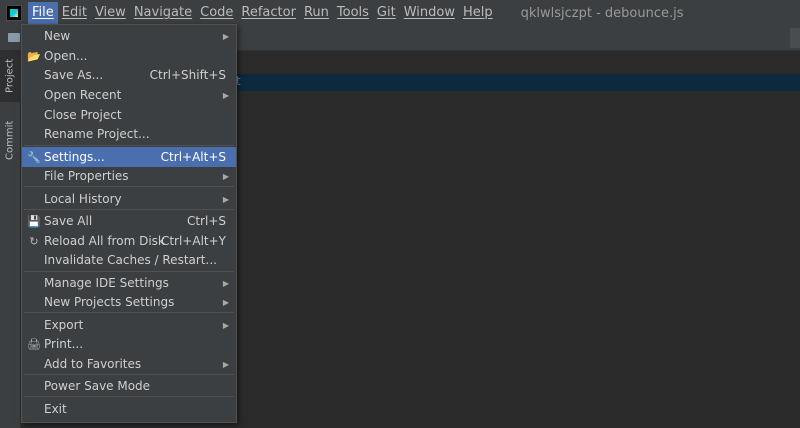 This screenshot has width=800, height=428. What do you see at coordinates (110, 13) in the screenshot?
I see `menu-view: View` at bounding box center [110, 13].